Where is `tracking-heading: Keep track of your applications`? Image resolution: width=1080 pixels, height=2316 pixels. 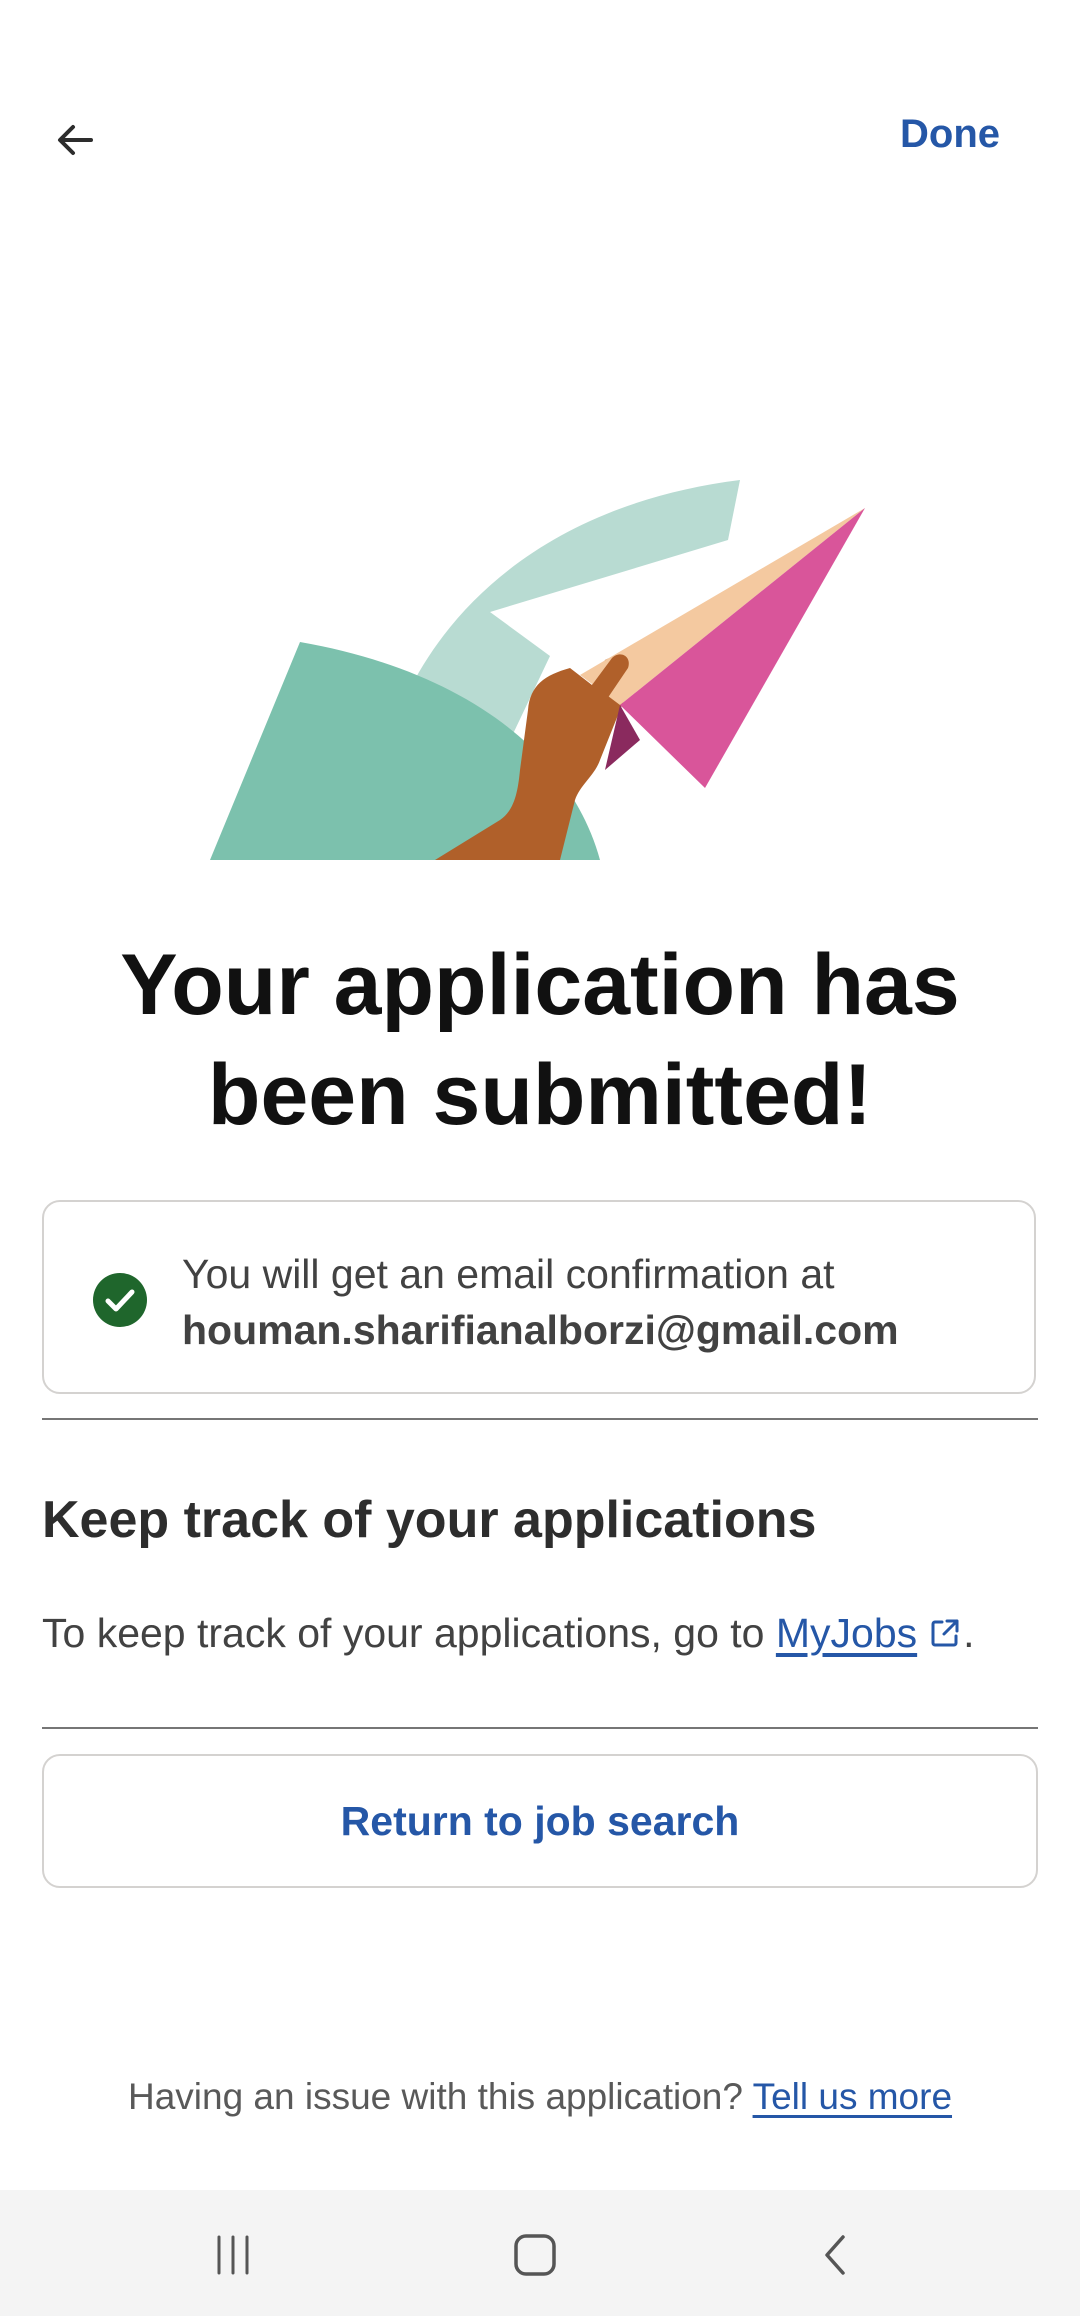
tracking-heading: Keep track of your applications is located at coordinates (429, 1520).